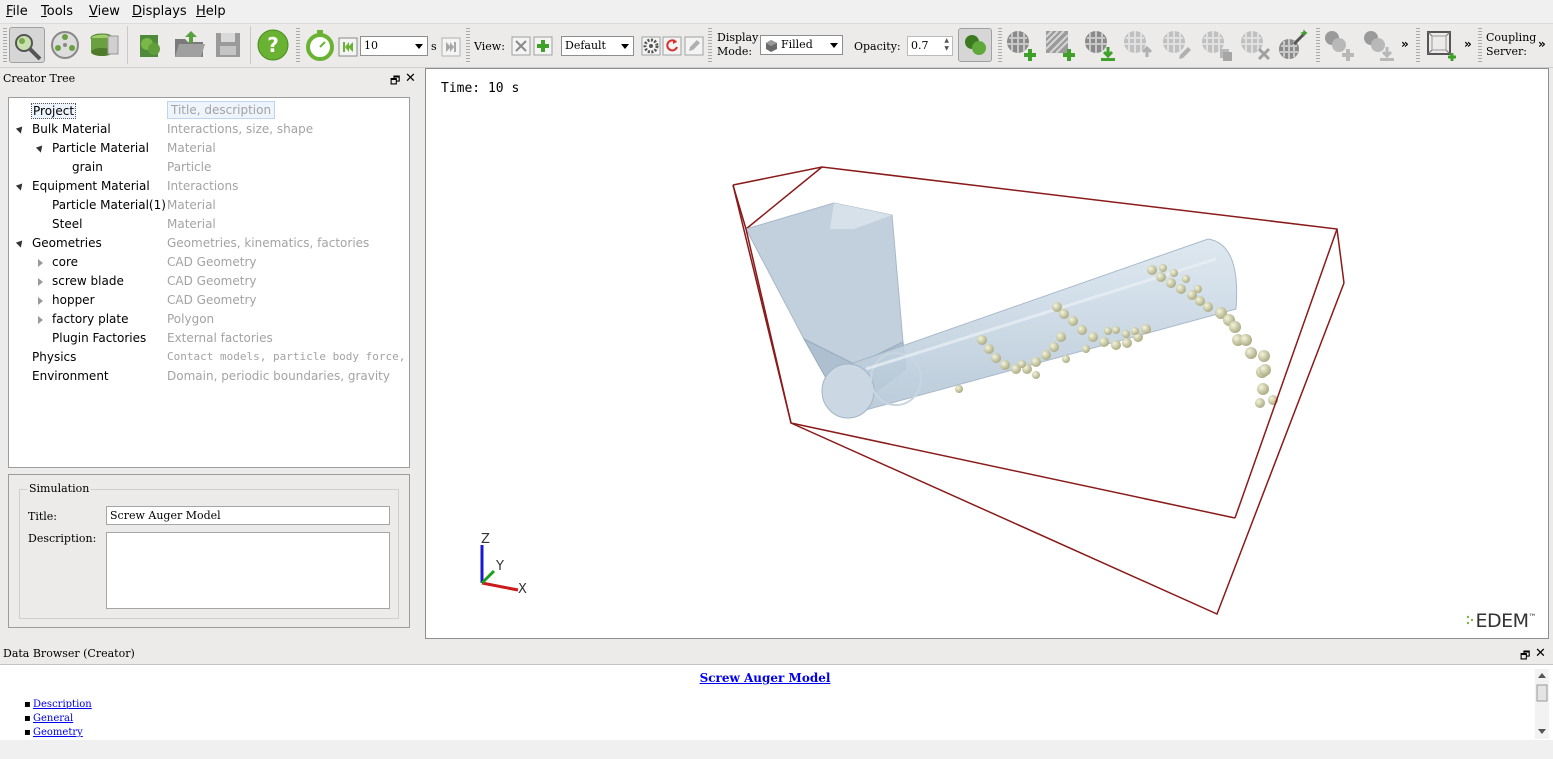 The height and width of the screenshot is (759, 1553). I want to click on simulation-group-label: Simulation, so click(59, 488).